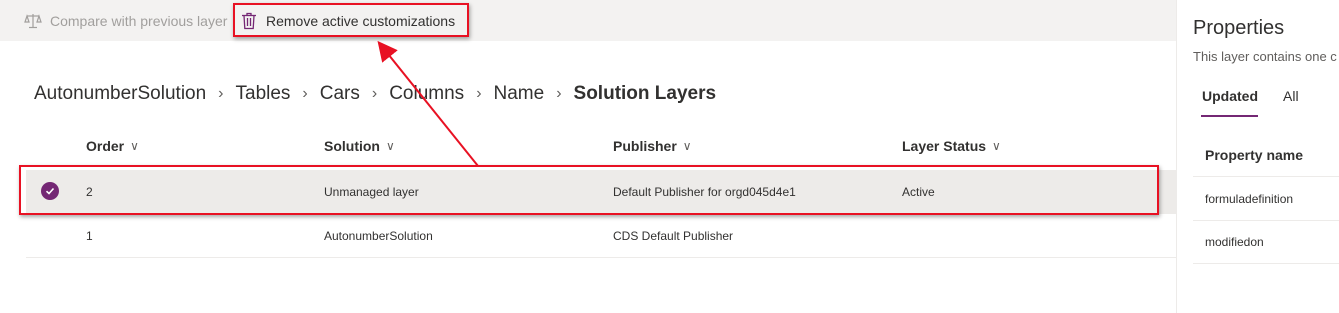 The image size is (1339, 313). Describe the element at coordinates (1229, 116) in the screenshot. I see `active-tab-indicator` at that location.